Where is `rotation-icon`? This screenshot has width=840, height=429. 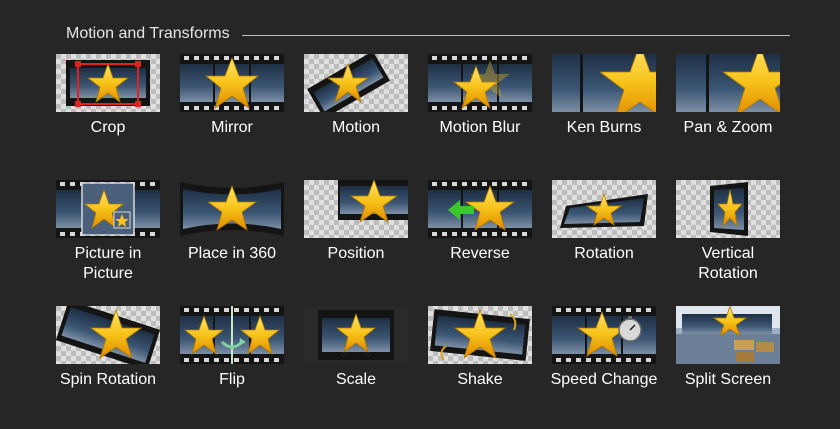
rotation-icon is located at coordinates (604, 209).